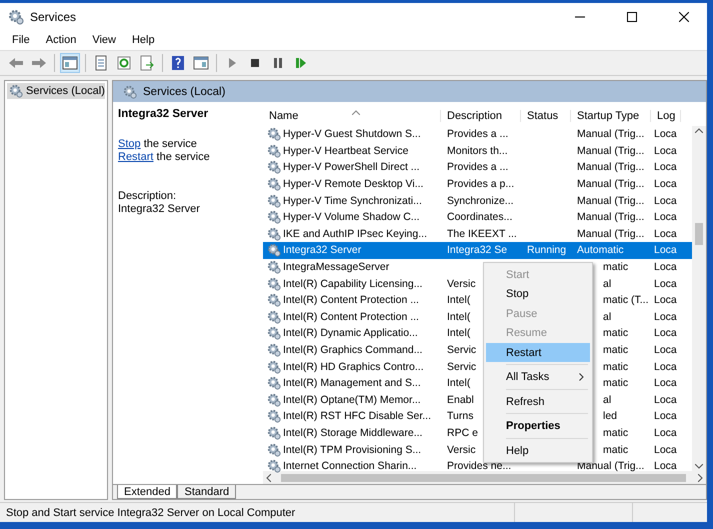 The image size is (713, 529). I want to click on context-menu-item: Properties, so click(538, 426).